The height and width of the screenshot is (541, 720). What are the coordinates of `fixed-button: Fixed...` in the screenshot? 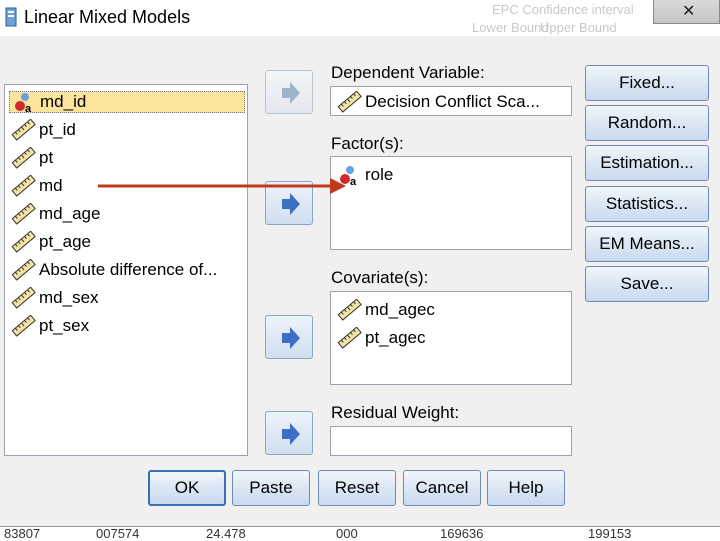 It's located at (647, 83).